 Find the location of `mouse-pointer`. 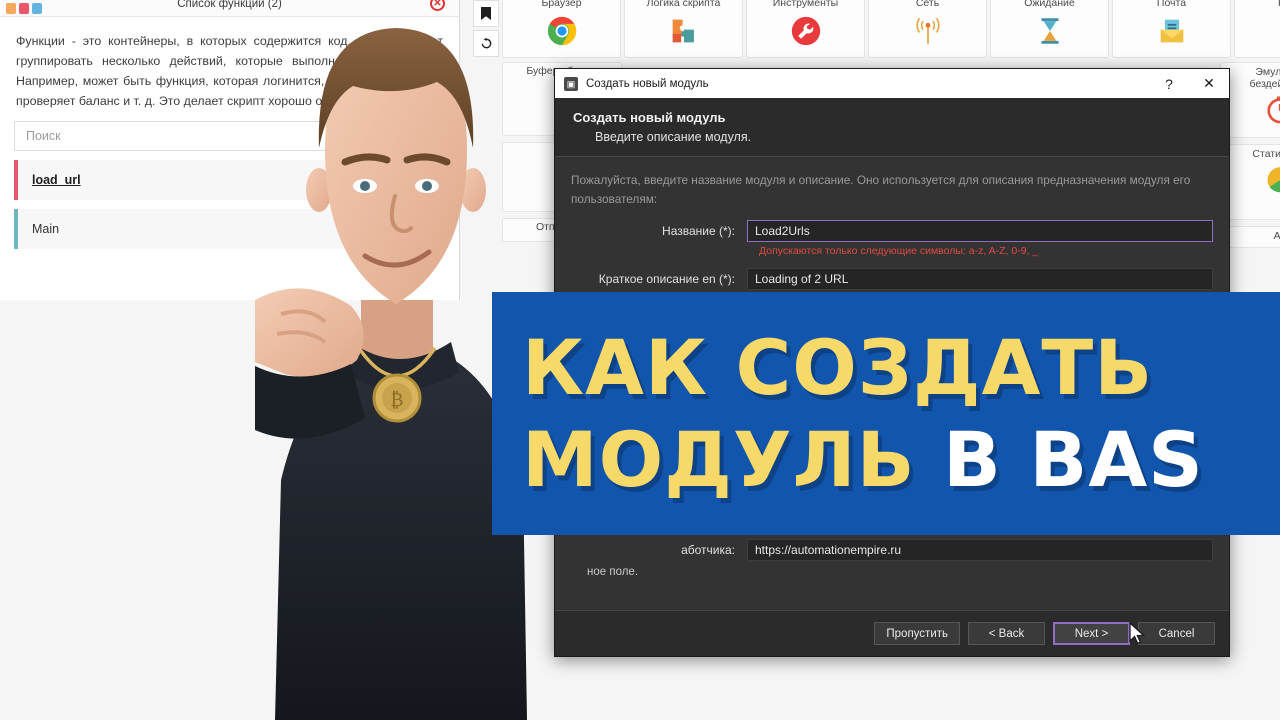

mouse-pointer is located at coordinates (1137, 633).